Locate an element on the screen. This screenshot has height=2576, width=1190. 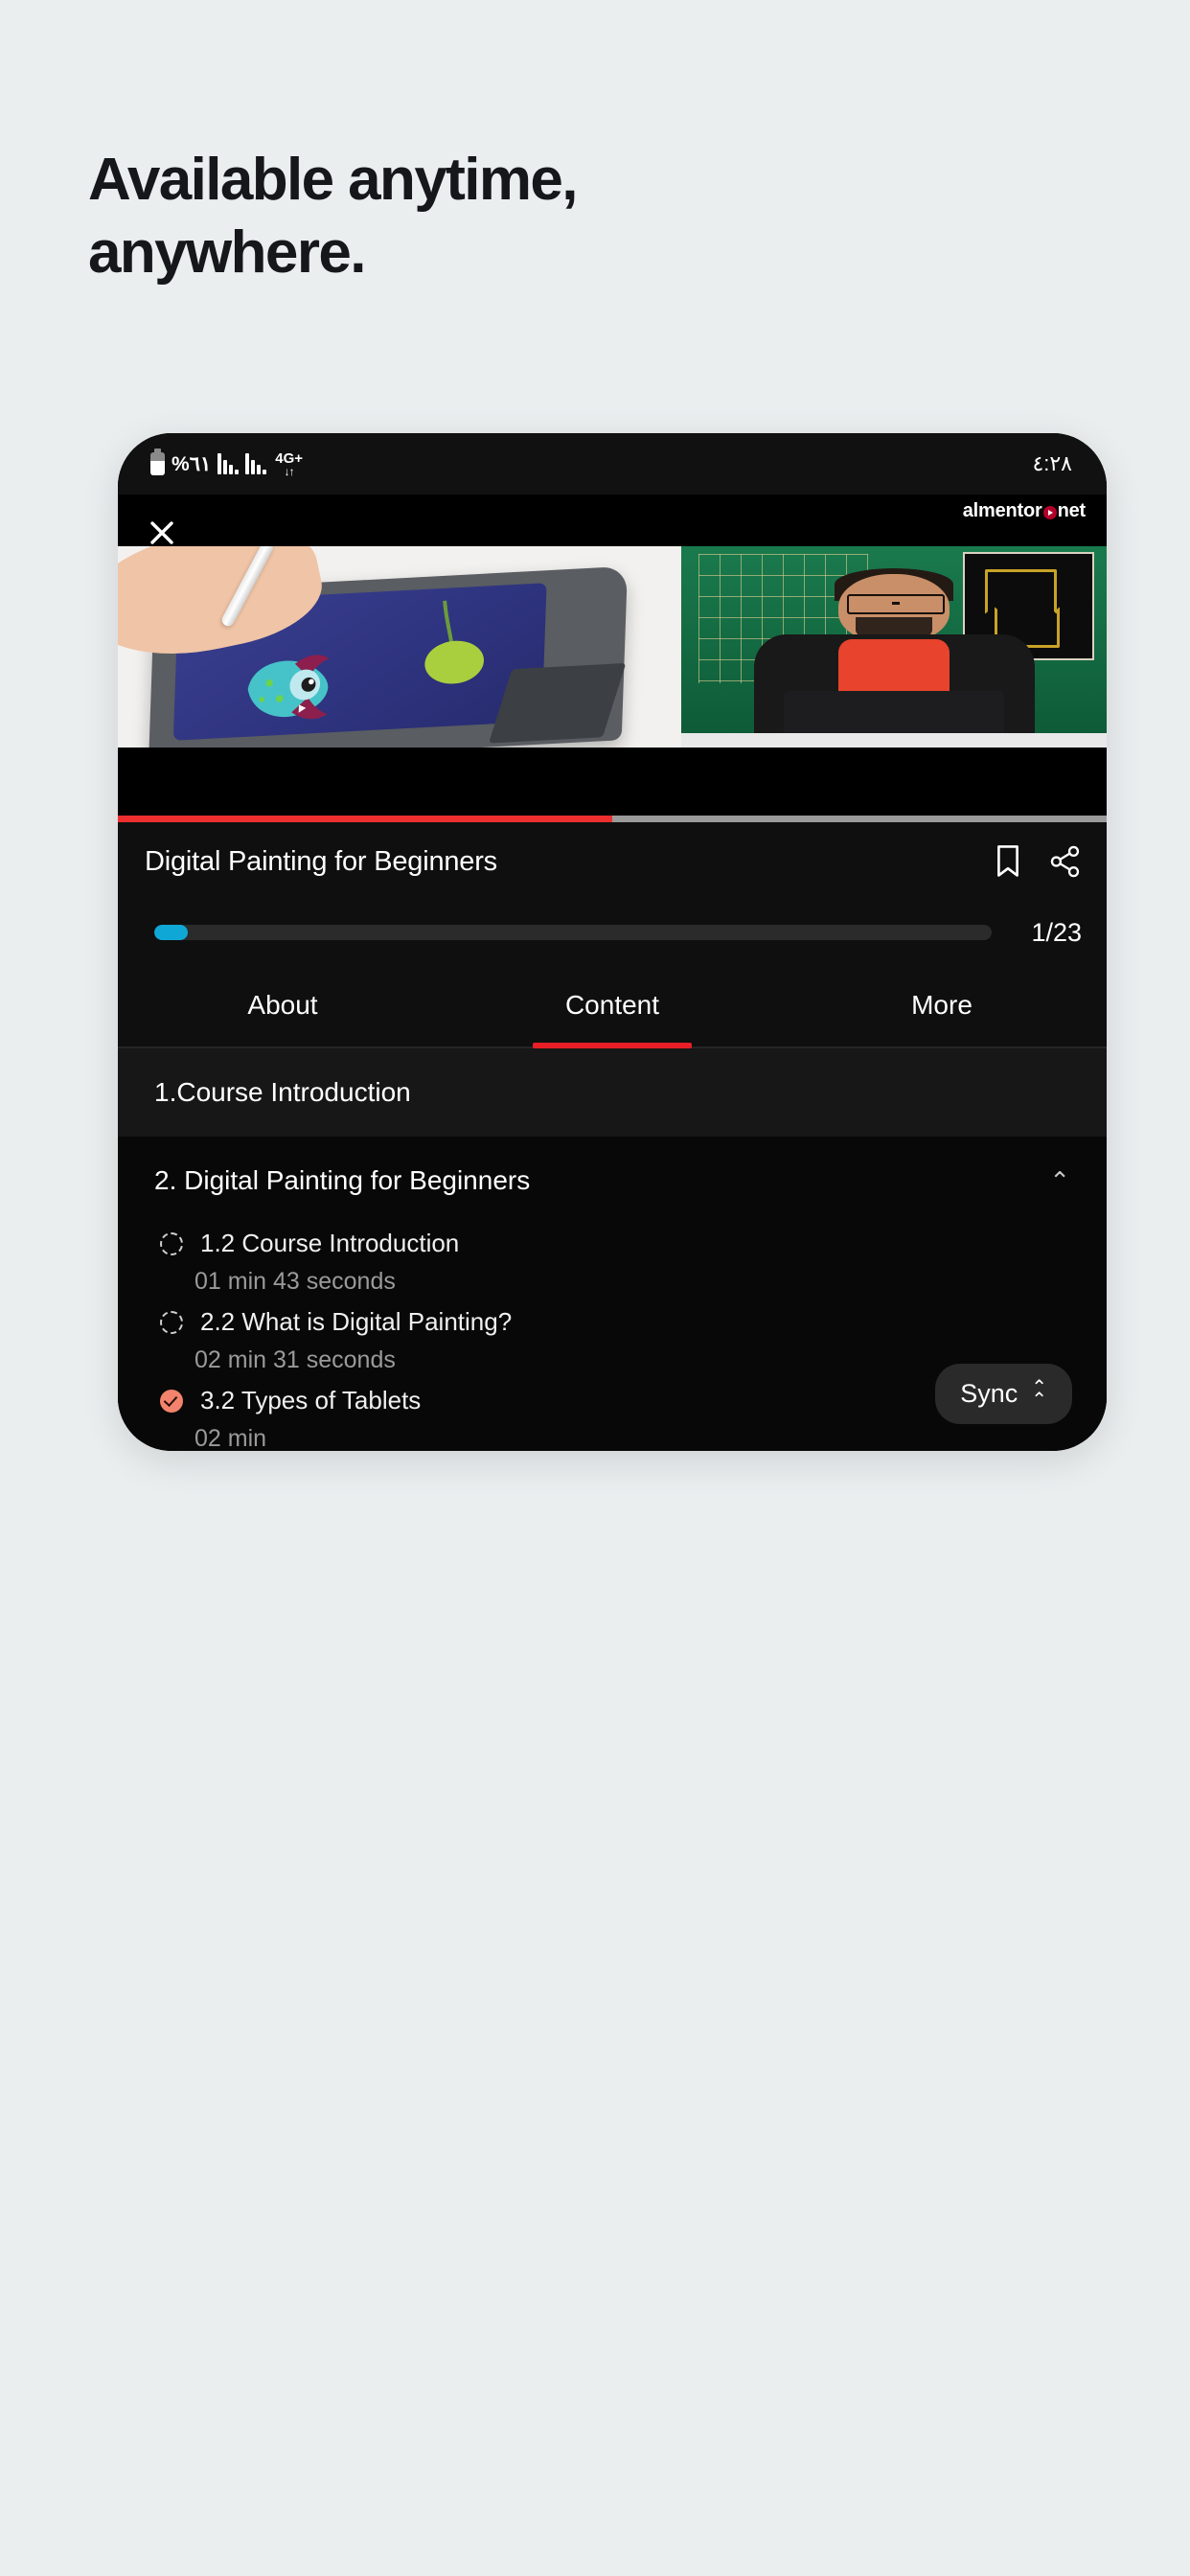
battery-icon is located at coordinates (158, 461).